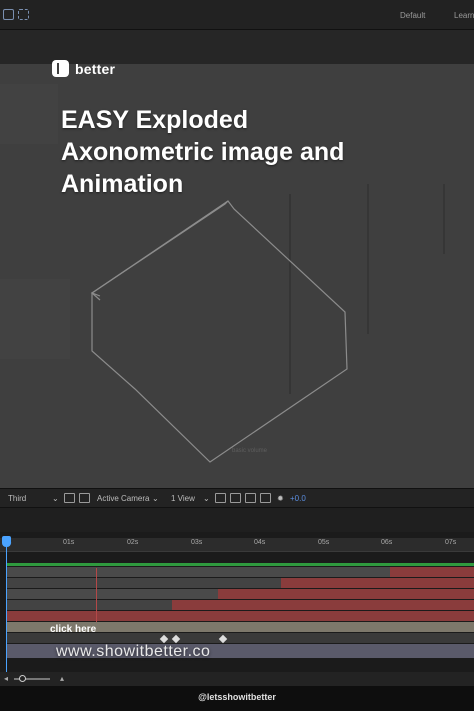 The image size is (474, 711). I want to click on marker-line, so click(96, 595).